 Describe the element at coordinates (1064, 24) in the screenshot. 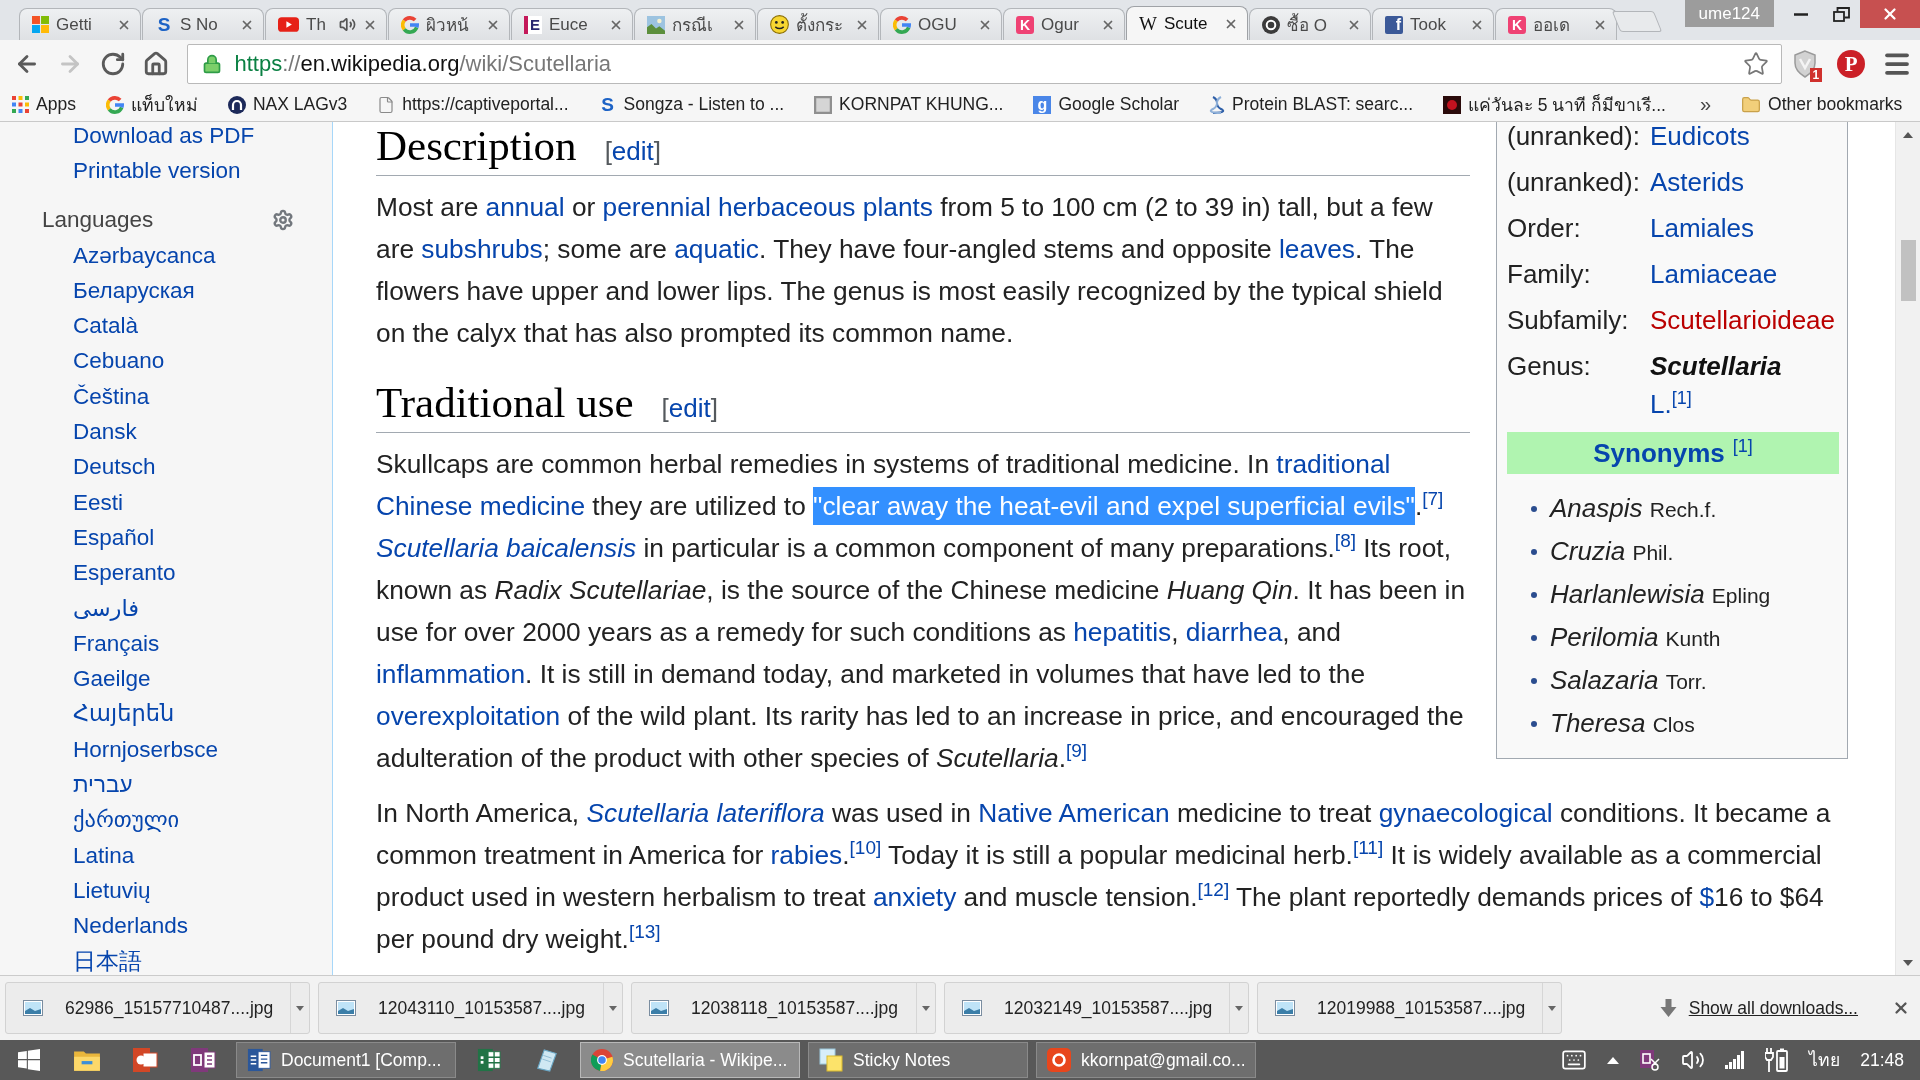

I see `browser-tab: K Ogur` at that location.